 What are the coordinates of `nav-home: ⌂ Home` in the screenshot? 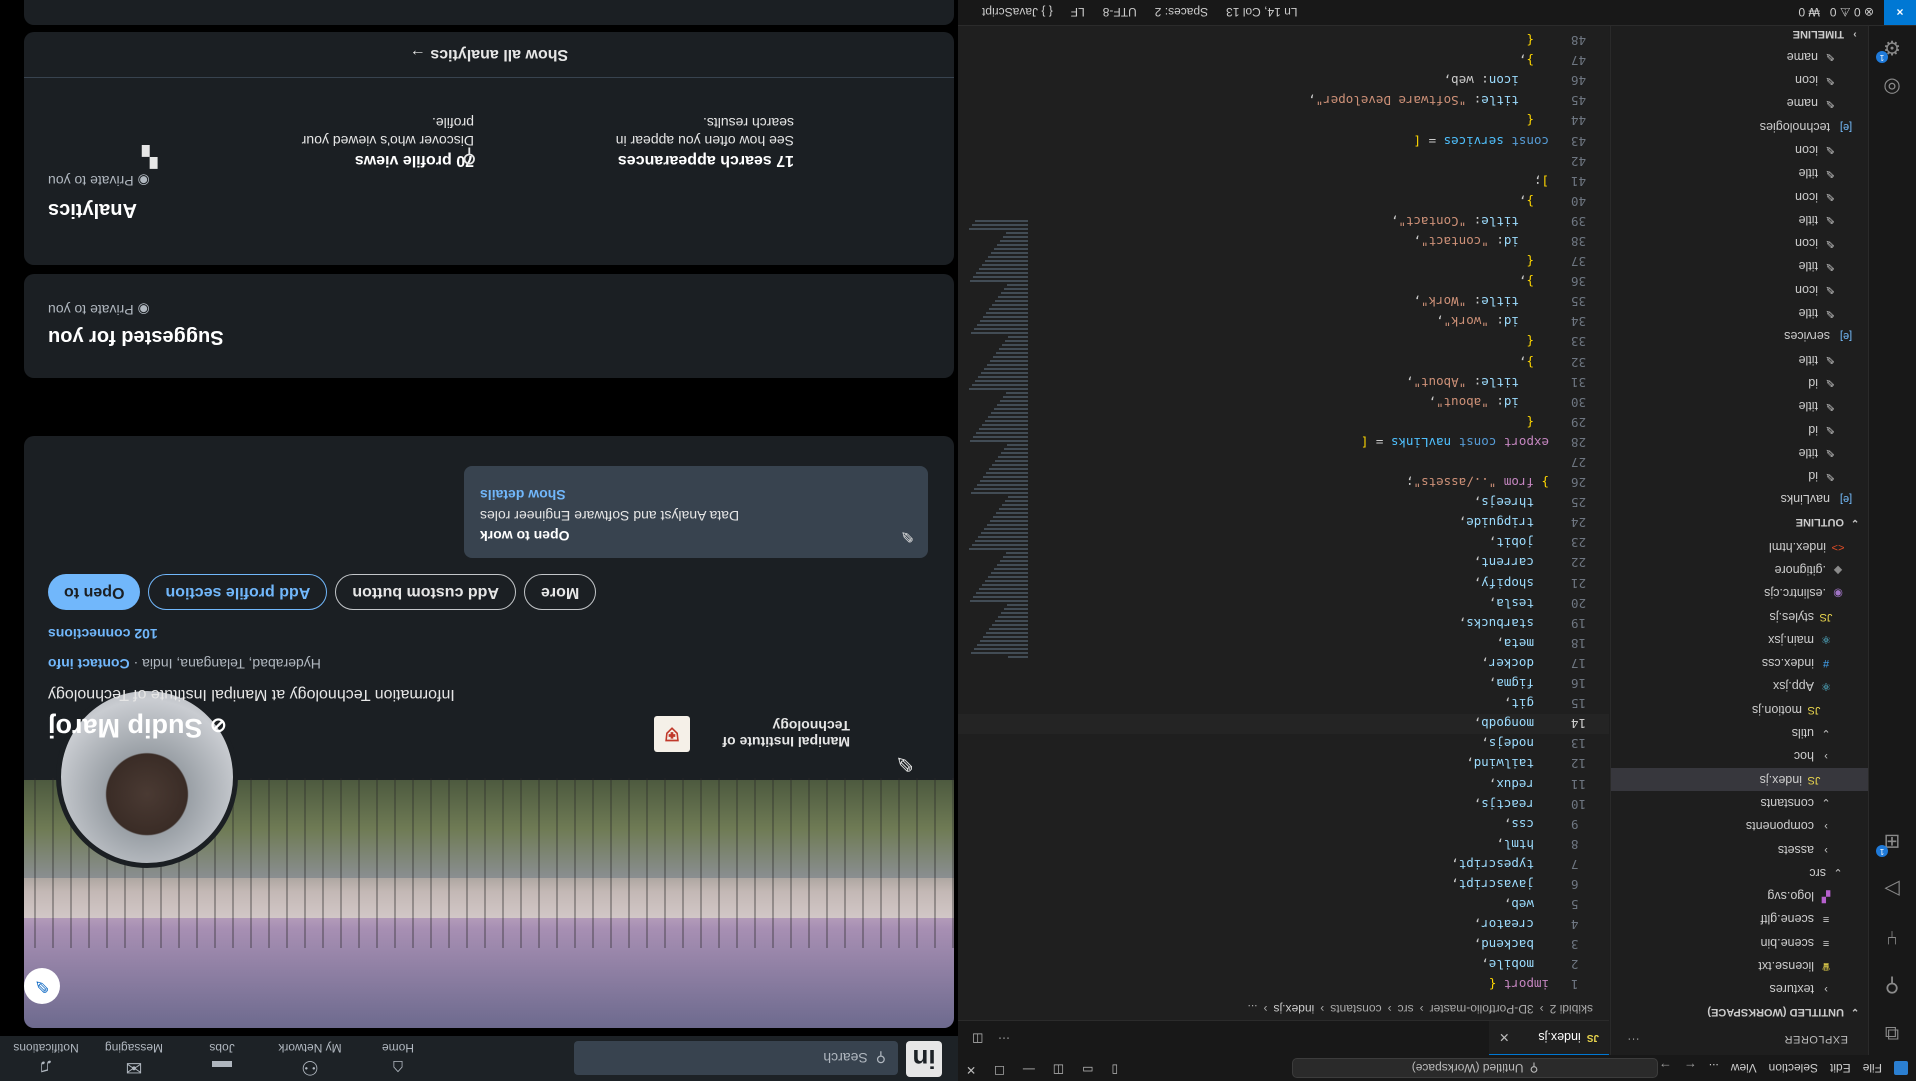 It's located at (398, 1060).